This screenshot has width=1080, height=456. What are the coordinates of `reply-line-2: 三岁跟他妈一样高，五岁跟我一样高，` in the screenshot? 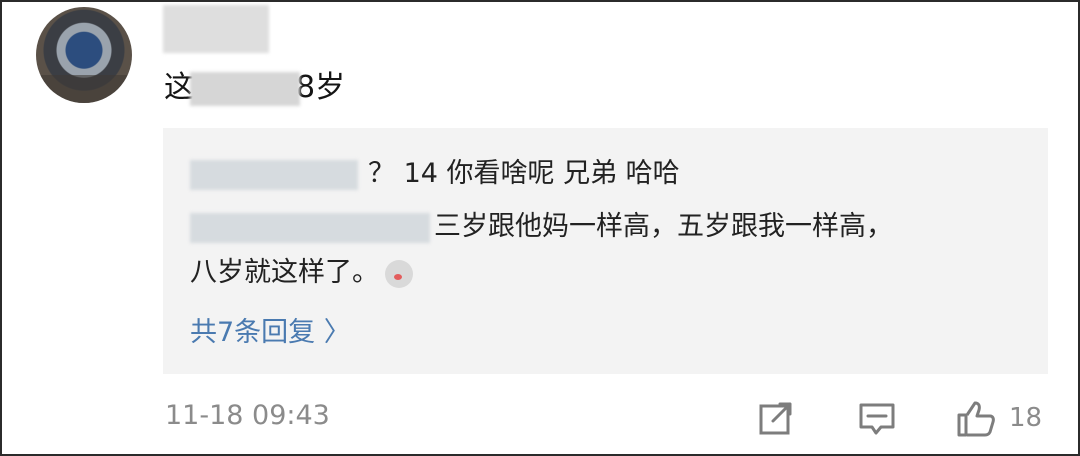 It's located at (541, 227).